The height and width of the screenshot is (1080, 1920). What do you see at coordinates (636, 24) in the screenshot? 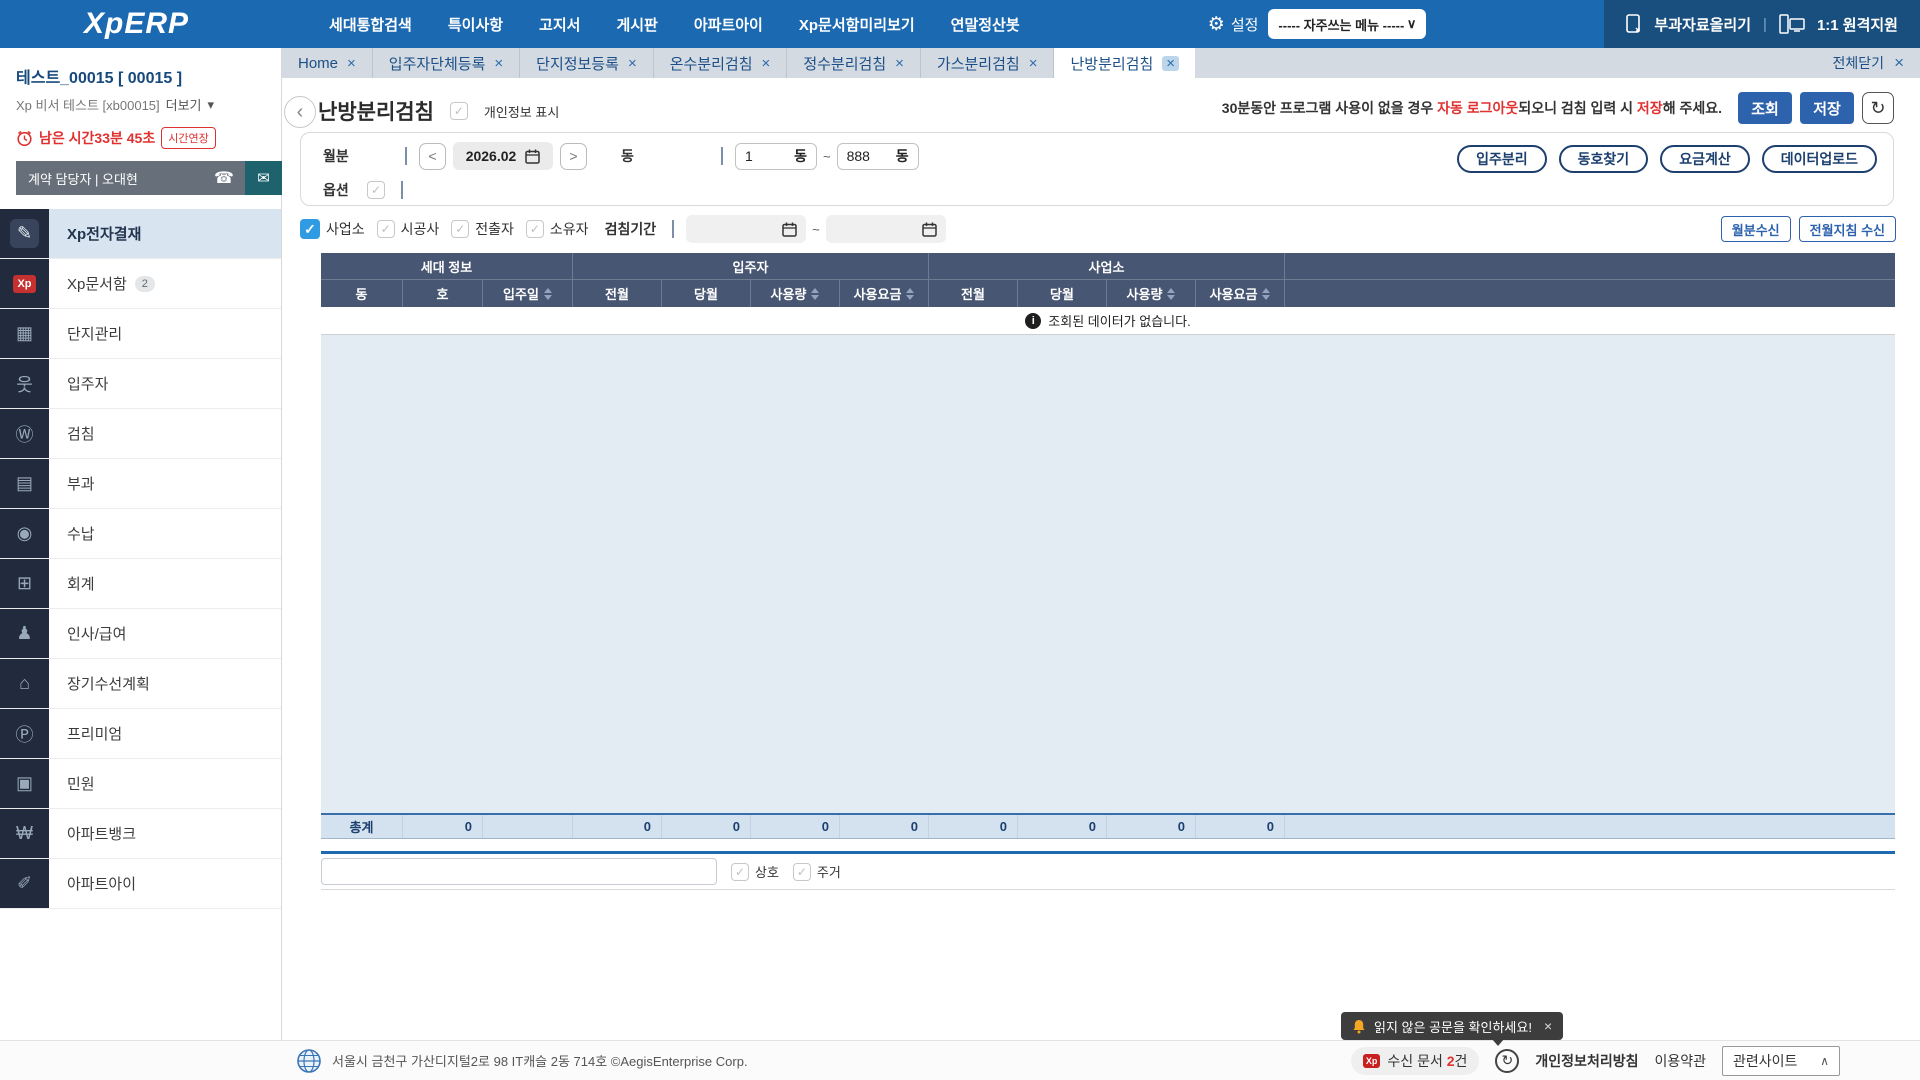
I see `top-menu-board: 게시판` at bounding box center [636, 24].